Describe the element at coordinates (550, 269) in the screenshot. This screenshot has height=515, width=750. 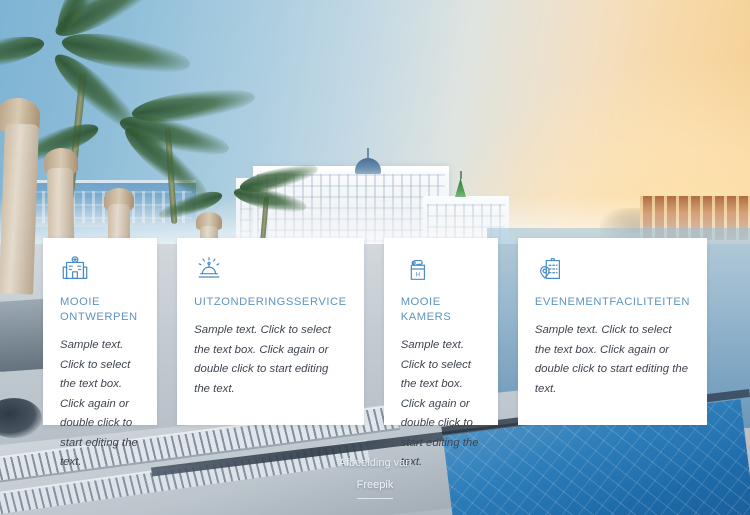
I see `location-pin-building-icon` at that location.